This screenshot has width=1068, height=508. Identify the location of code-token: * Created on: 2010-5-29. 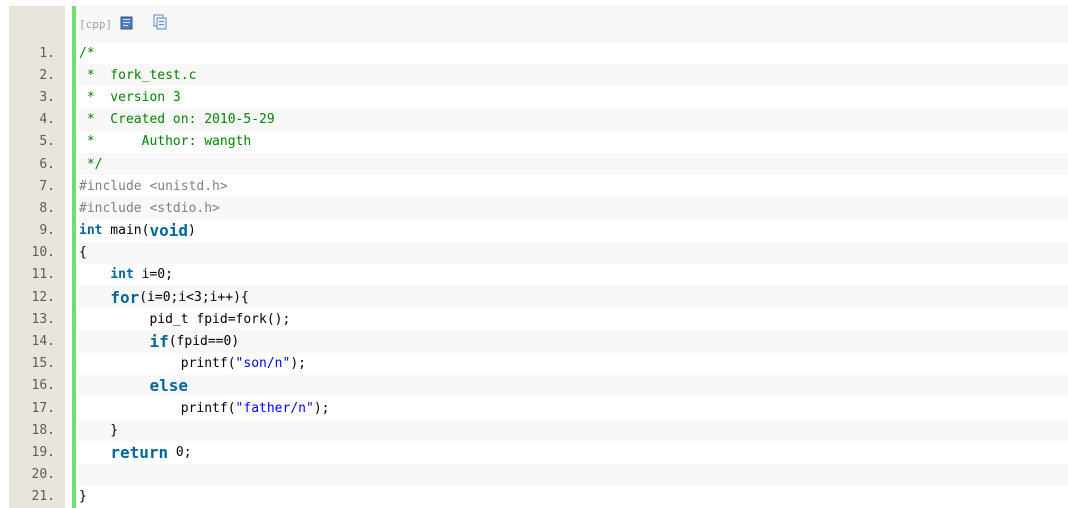
(177, 120).